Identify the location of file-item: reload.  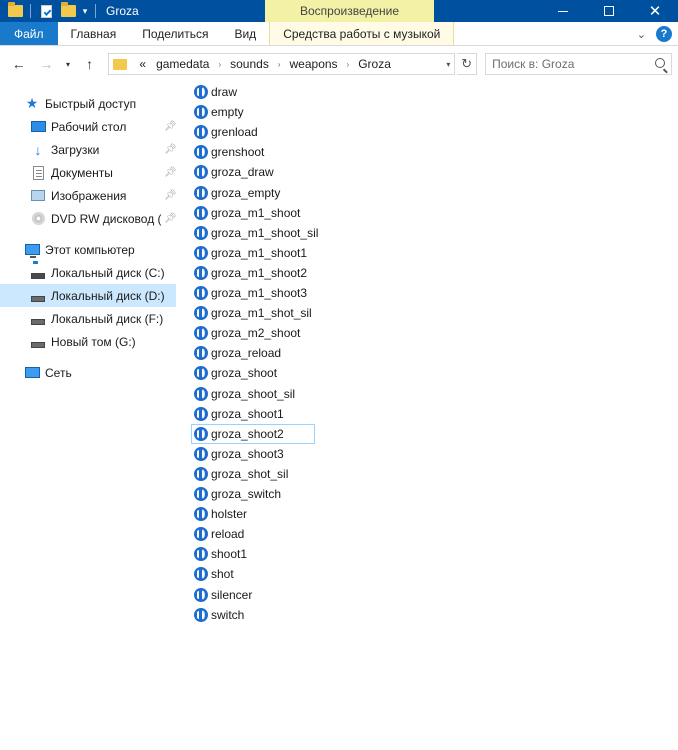
(220, 534).